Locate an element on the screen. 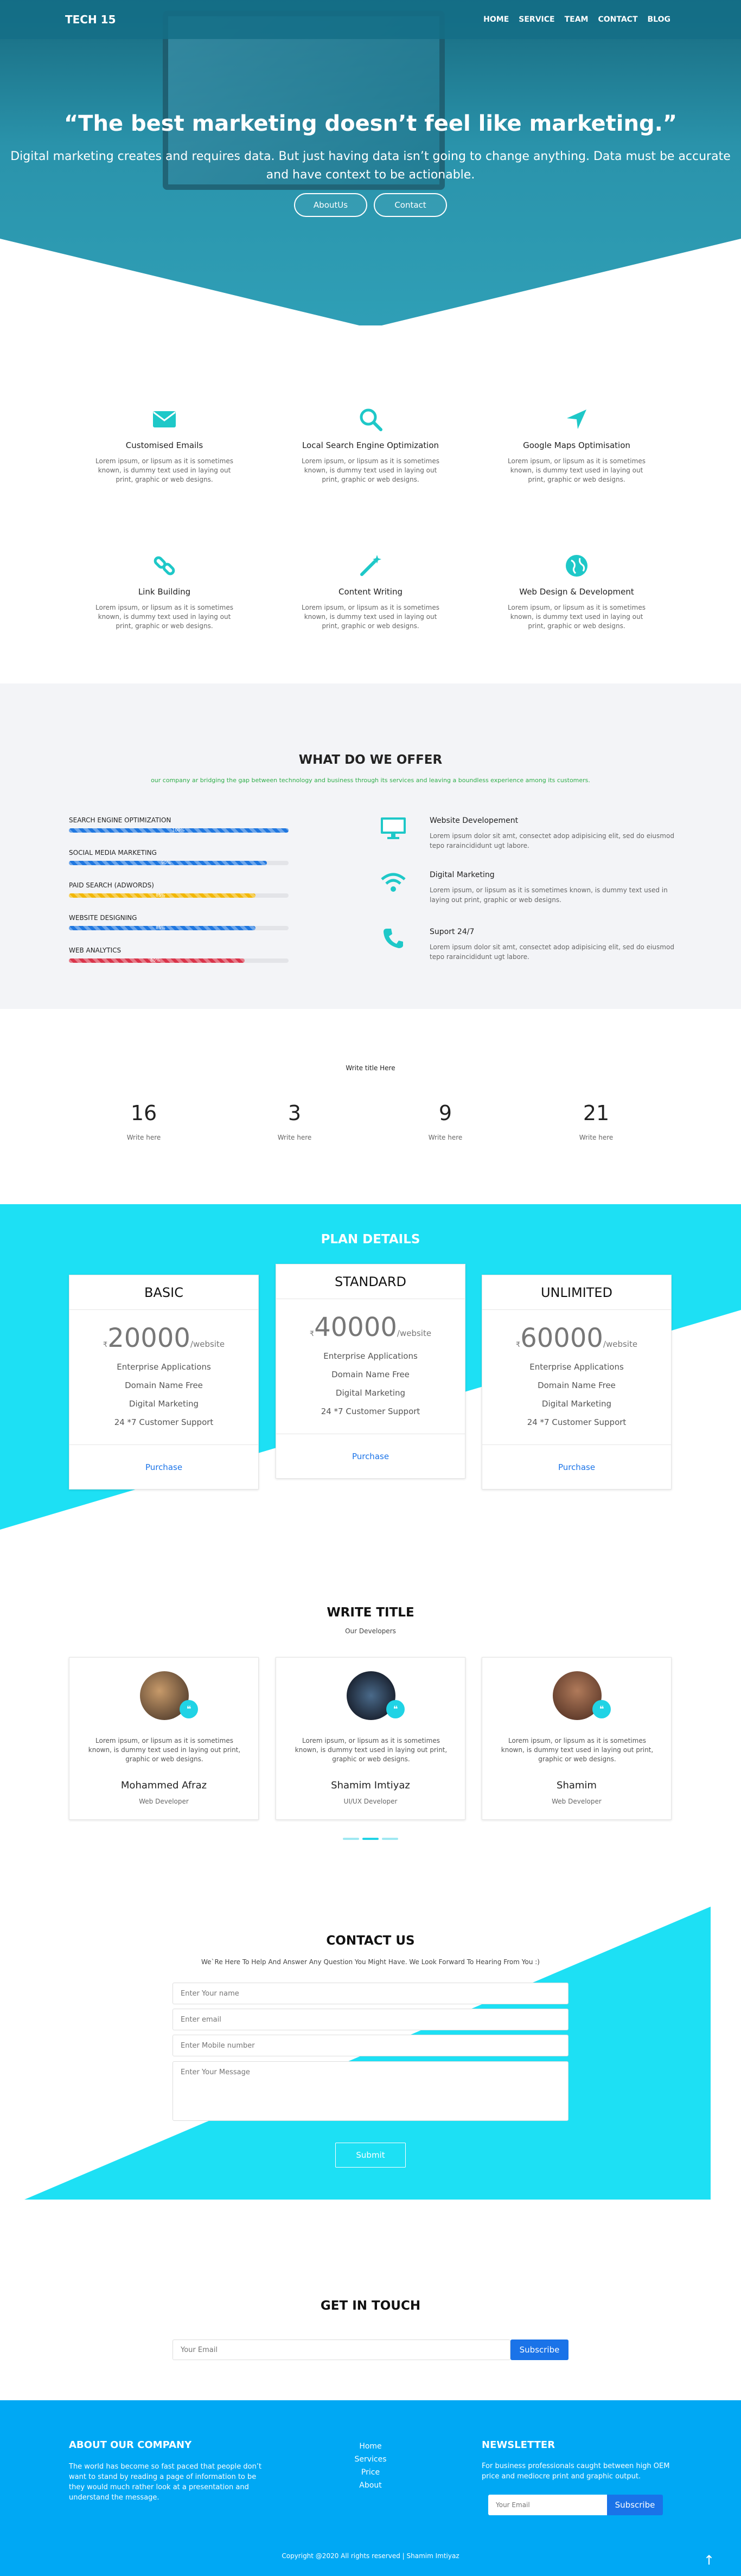 The image size is (741, 2576). team-role: UI/UX Developer is located at coordinates (370, 1801).